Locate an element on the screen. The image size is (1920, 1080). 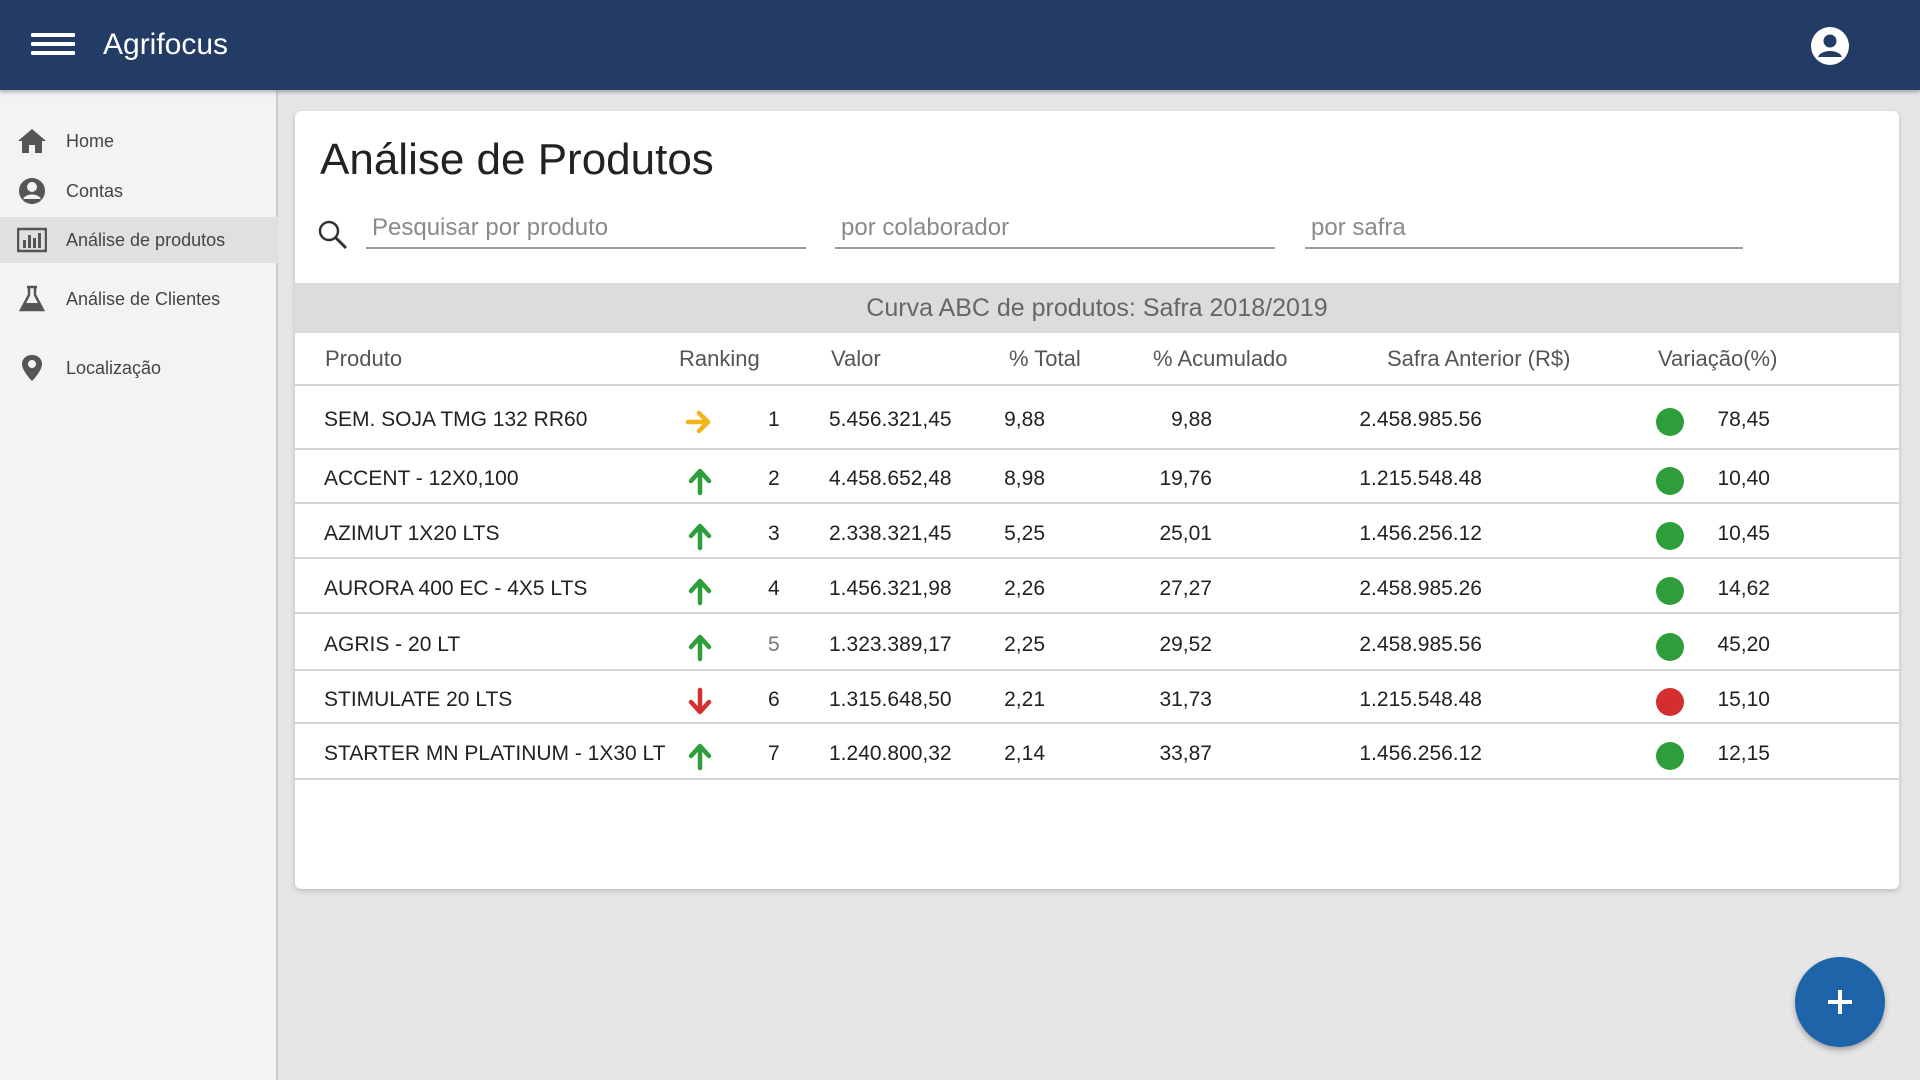
sidebar-item-contas: Contas is located at coordinates (139, 191).